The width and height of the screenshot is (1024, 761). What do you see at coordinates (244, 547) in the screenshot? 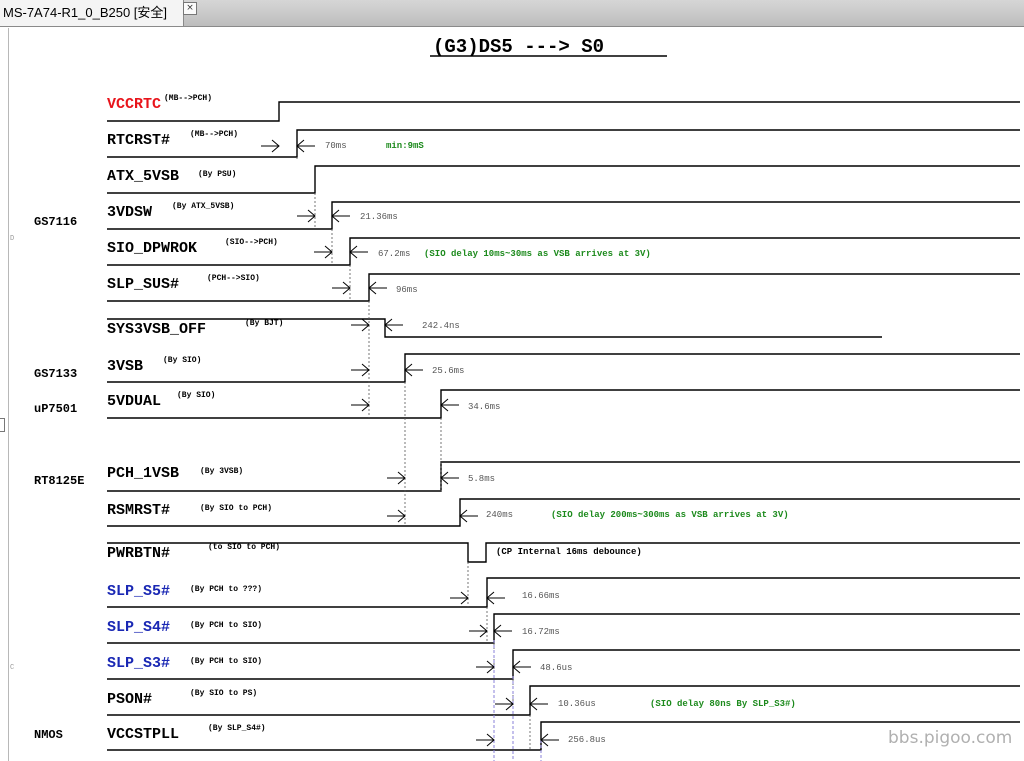
I see `signal-note: (to SIO to PCH)` at bounding box center [244, 547].